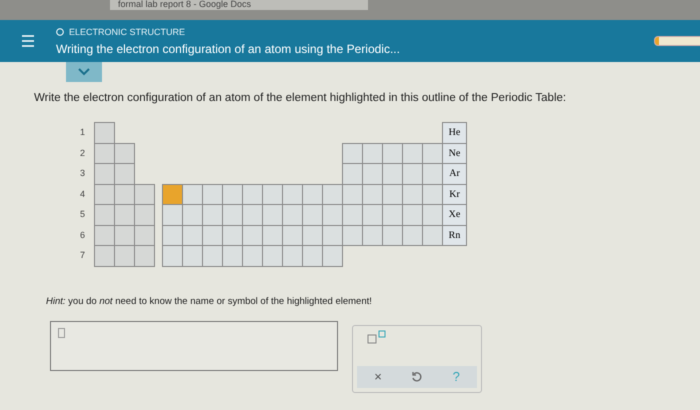 The width and height of the screenshot is (700, 410). What do you see at coordinates (239, 5) in the screenshot?
I see `browser-tab: formal lab report 8 - Google Docs` at bounding box center [239, 5].